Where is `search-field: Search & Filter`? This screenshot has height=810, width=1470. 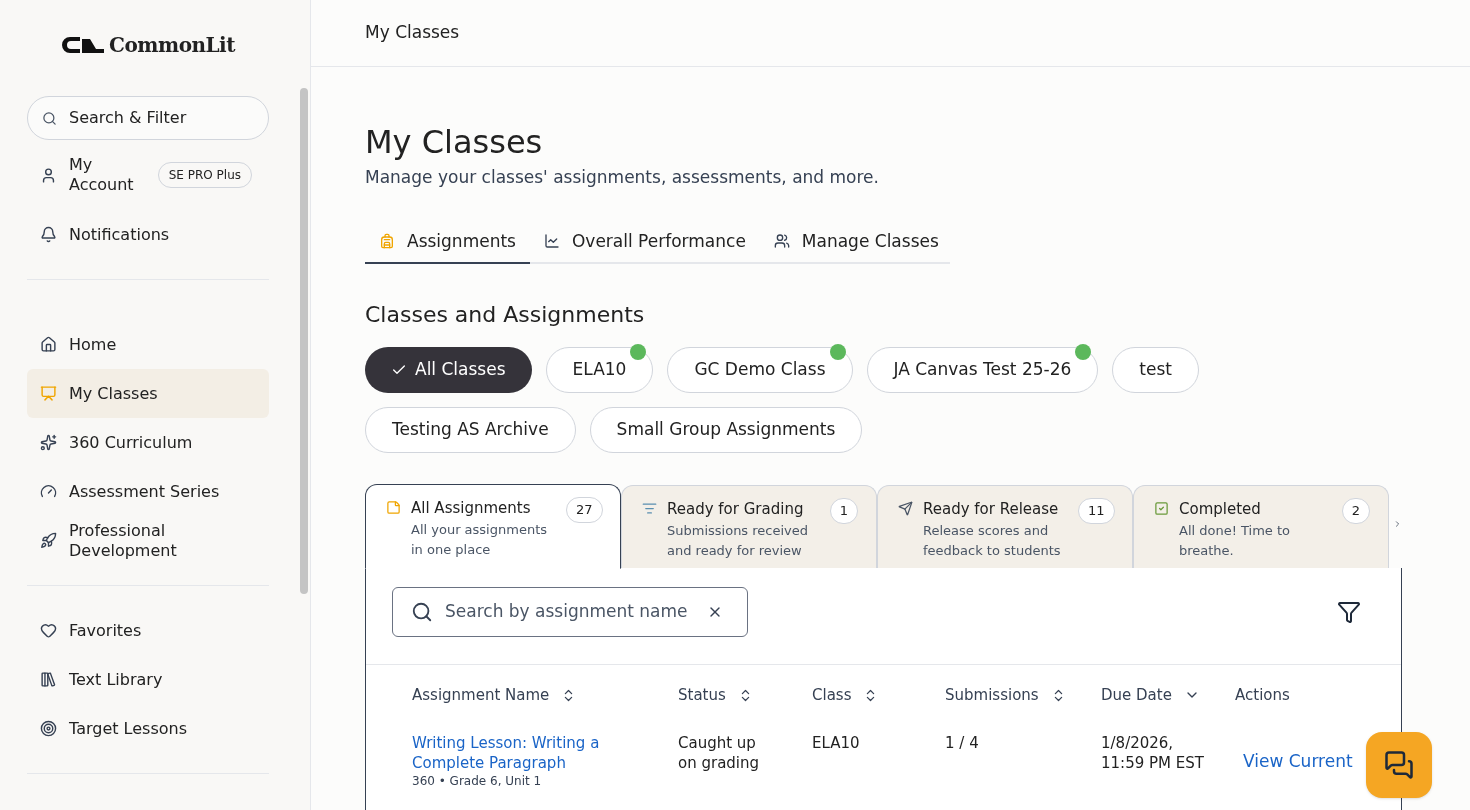 search-field: Search & Filter is located at coordinates (148, 118).